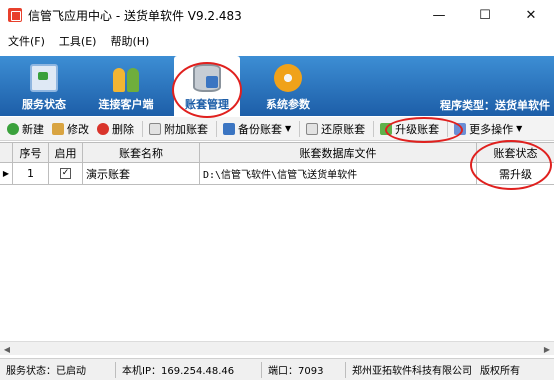 Image resolution: width=554 pixels, height=380 pixels. Describe the element at coordinates (31, 152) in the screenshot. I see `column-header-index: 序号` at that location.